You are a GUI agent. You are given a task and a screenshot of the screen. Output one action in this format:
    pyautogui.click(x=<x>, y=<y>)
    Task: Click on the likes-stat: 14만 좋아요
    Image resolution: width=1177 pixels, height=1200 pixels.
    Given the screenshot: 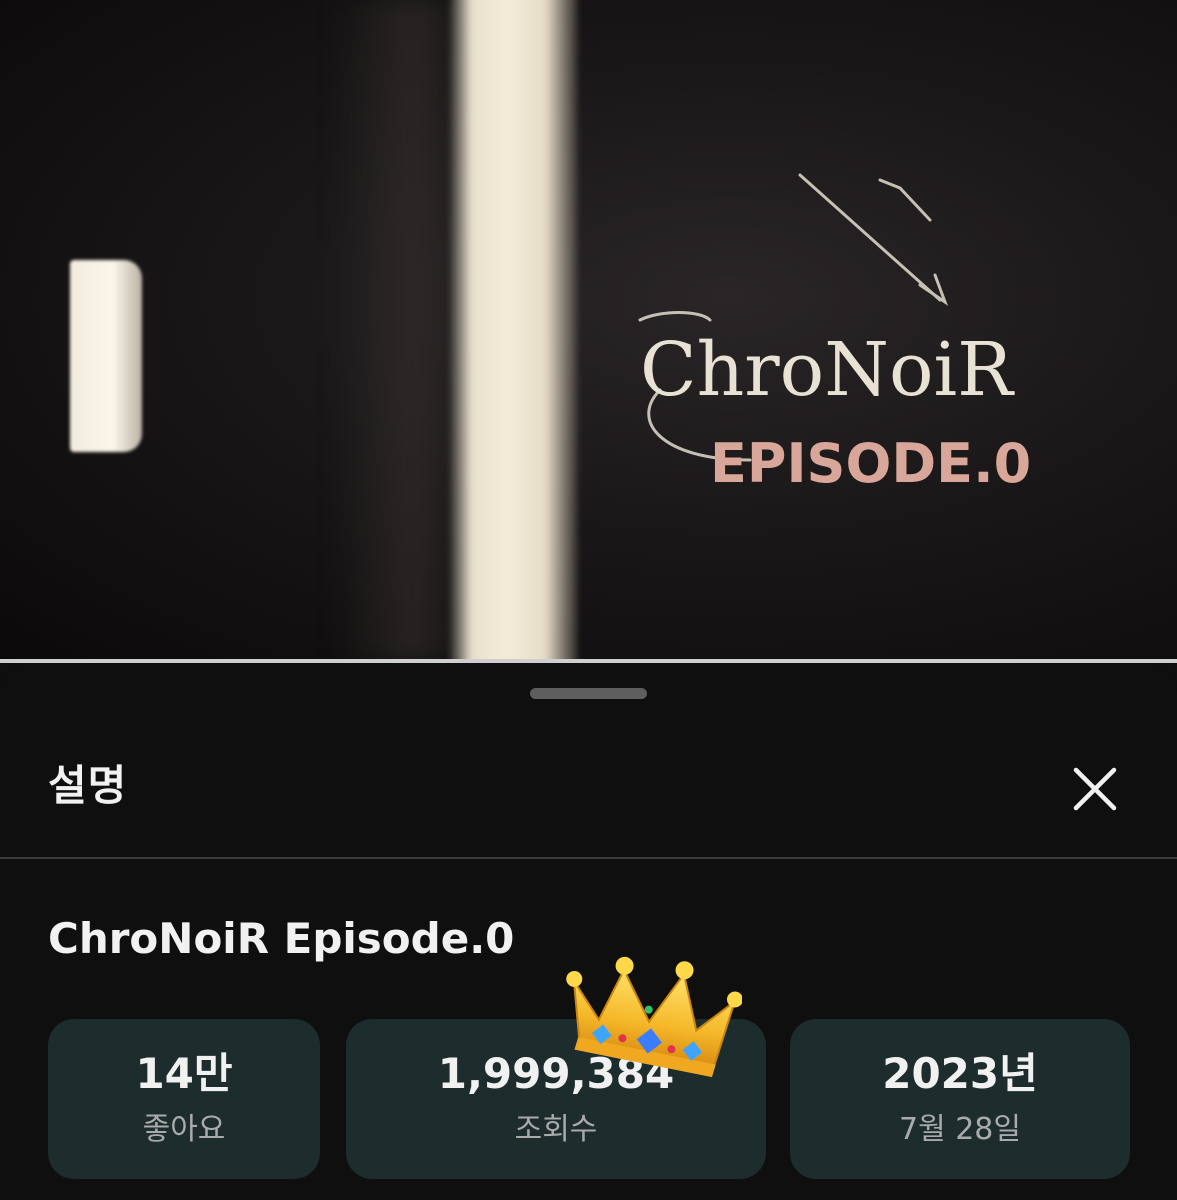 What is the action you would take?
    pyautogui.click(x=184, y=1099)
    